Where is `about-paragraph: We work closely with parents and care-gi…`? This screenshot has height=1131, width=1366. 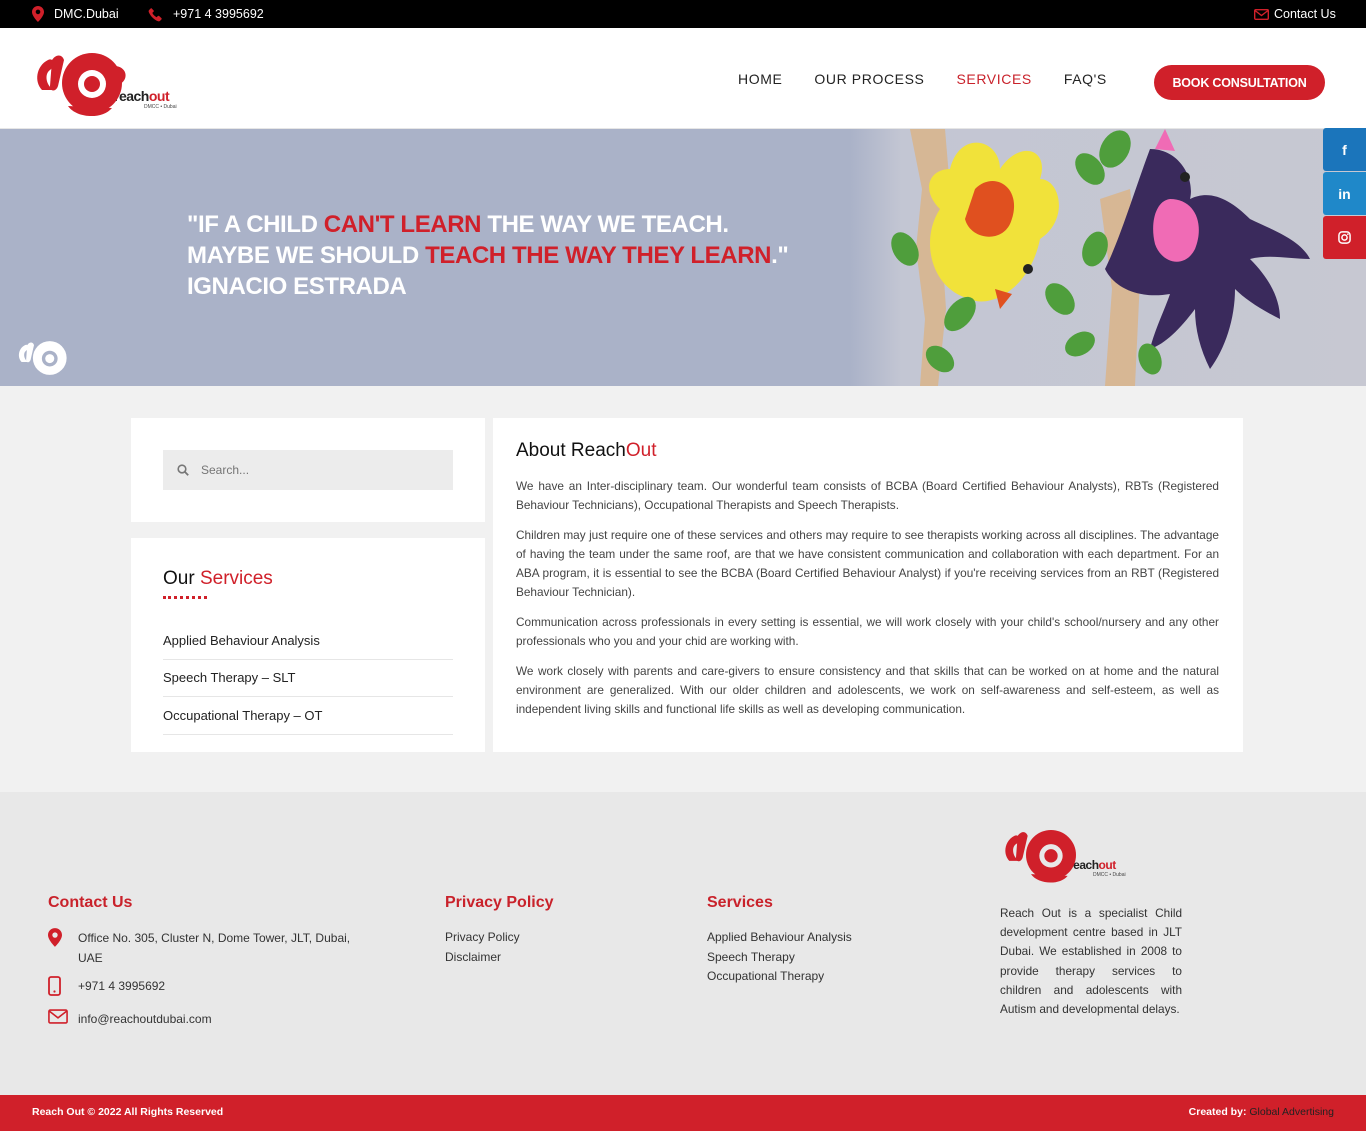 about-paragraph: We work closely with parents and care-gi… is located at coordinates (867, 690).